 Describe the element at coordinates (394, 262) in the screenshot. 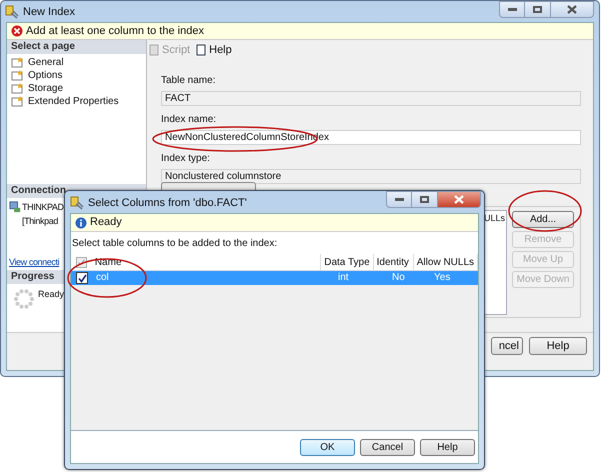

I see `column-header: Identity` at that location.